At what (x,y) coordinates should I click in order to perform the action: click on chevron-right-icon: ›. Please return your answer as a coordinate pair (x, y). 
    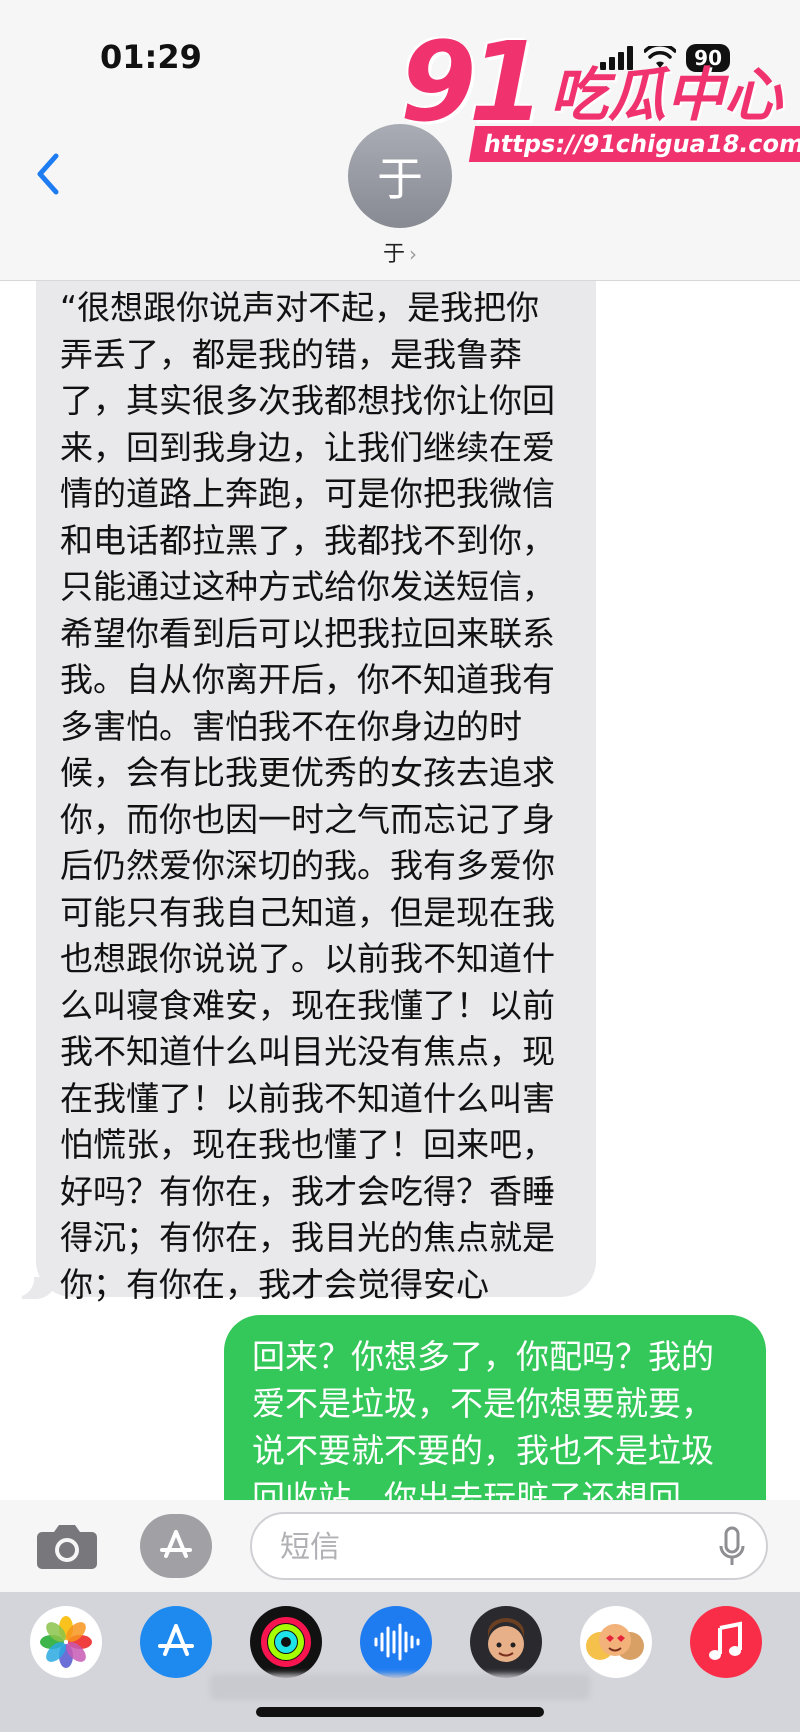
    Looking at the image, I should click on (413, 254).